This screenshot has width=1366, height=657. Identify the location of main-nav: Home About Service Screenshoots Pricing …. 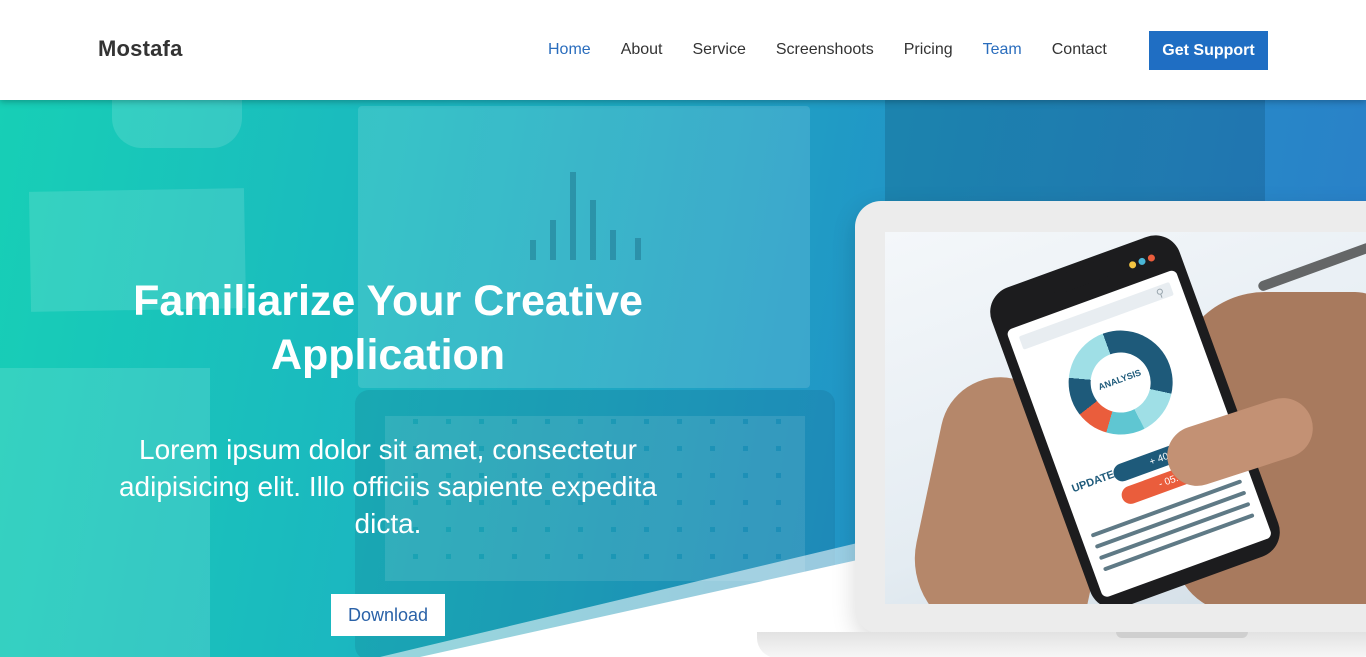
(842, 50).